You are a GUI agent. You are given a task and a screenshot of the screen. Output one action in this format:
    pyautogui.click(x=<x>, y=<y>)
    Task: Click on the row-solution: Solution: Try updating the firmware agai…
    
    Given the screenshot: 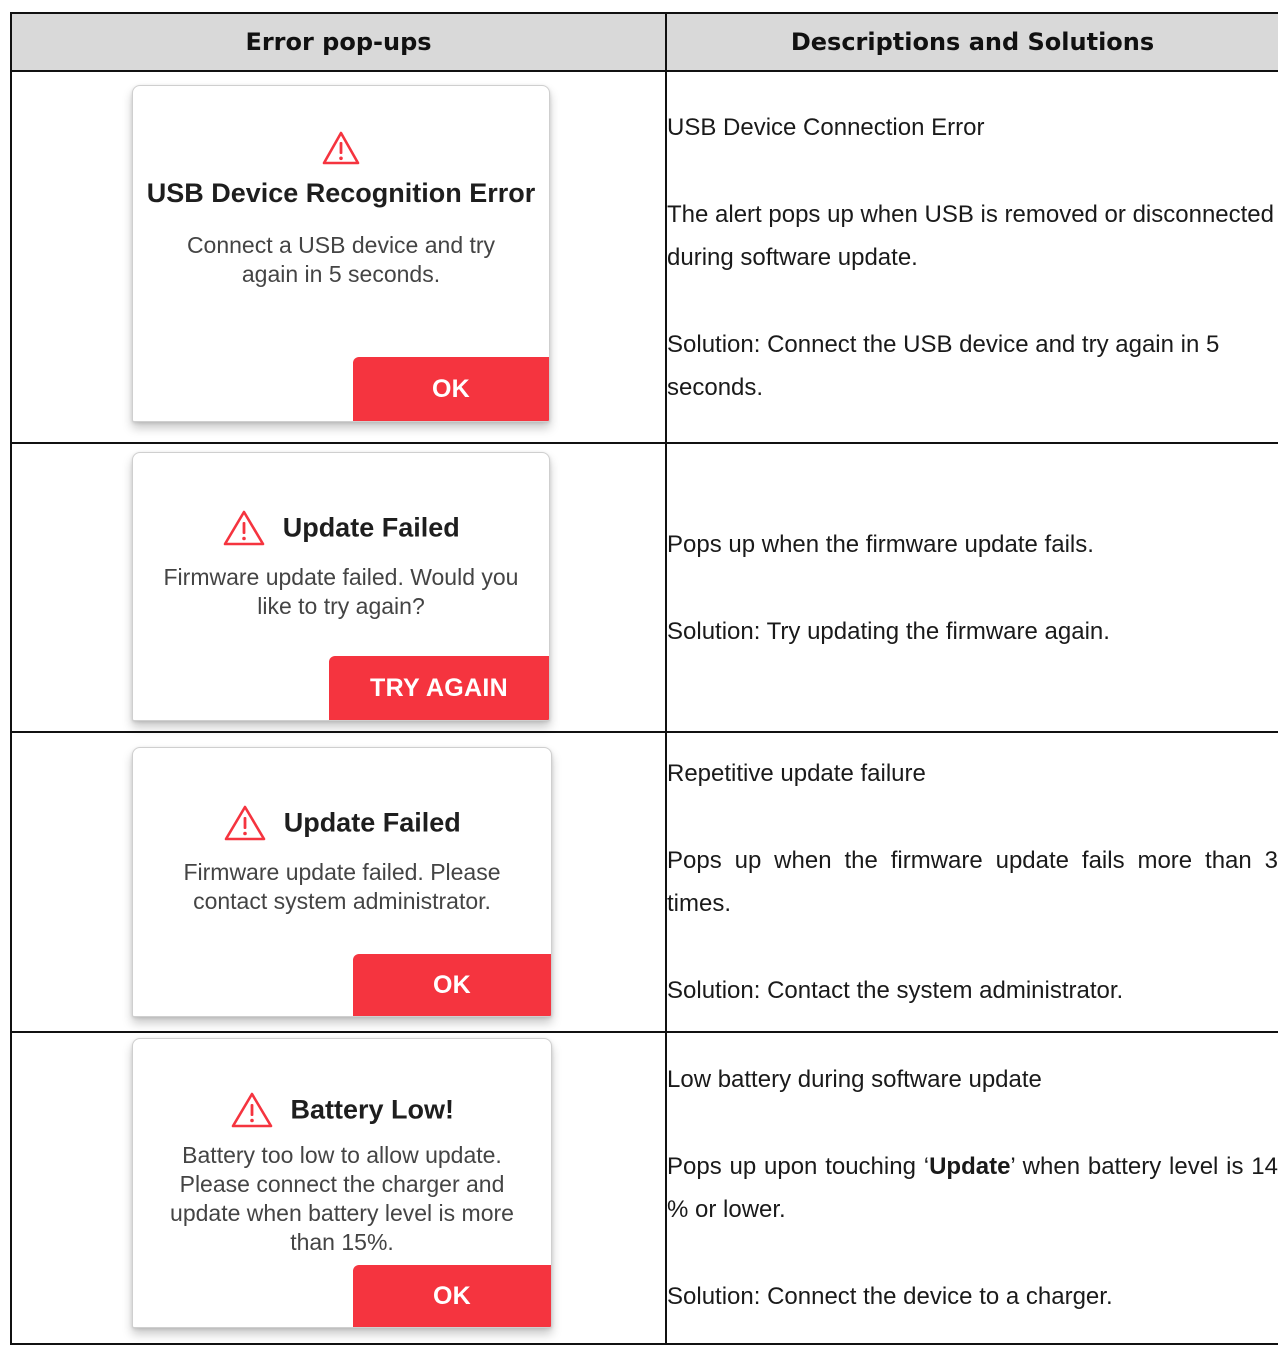 What is the action you would take?
    pyautogui.click(x=888, y=631)
    